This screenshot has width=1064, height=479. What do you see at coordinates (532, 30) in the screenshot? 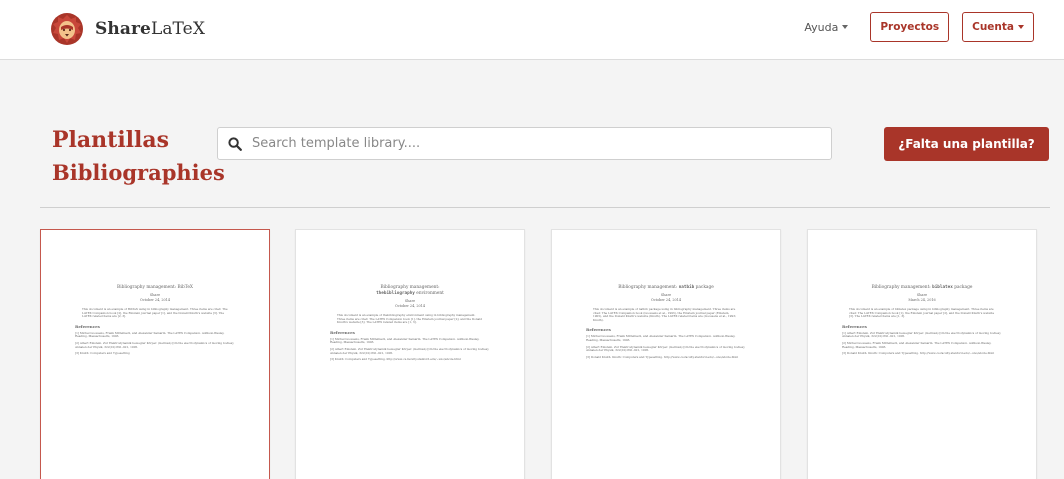
I see `navbar: ShareLaTeX Ayuda Proyectos Cuenta` at bounding box center [532, 30].